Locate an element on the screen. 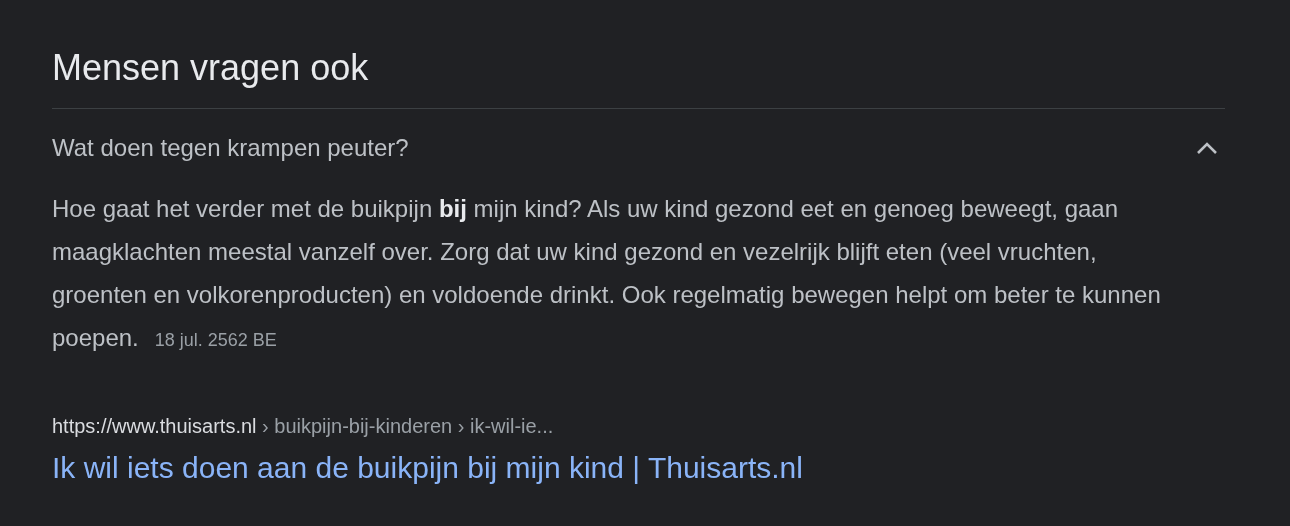 Image resolution: width=1290 pixels, height=526 pixels. collapse-chevron-icon is located at coordinates (1207, 148).